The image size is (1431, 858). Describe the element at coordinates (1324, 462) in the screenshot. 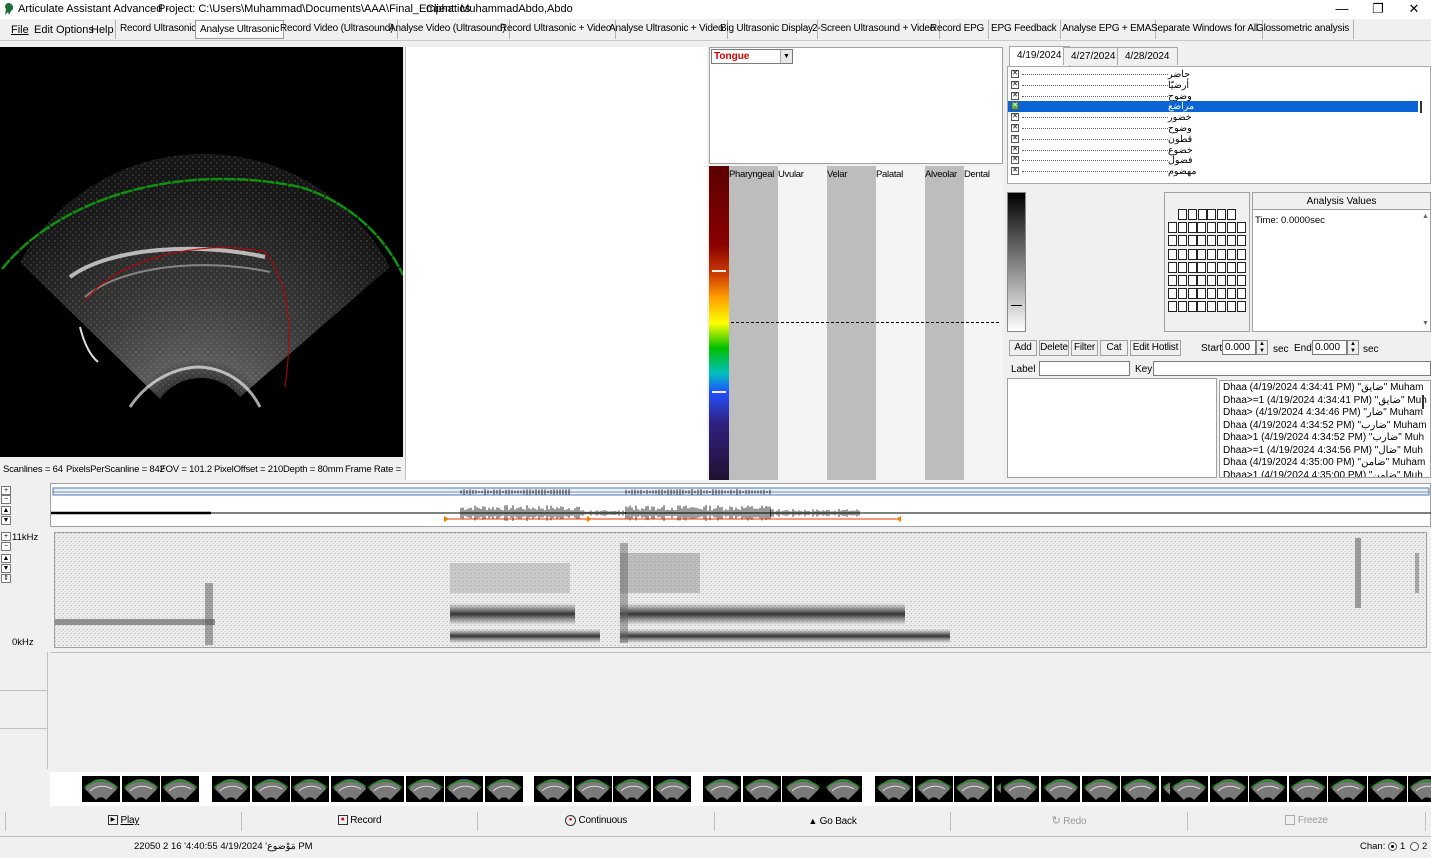

I see `list-item: Dhaa (4/19/2024 4:35:00 PM) "ضامن" Muham` at that location.